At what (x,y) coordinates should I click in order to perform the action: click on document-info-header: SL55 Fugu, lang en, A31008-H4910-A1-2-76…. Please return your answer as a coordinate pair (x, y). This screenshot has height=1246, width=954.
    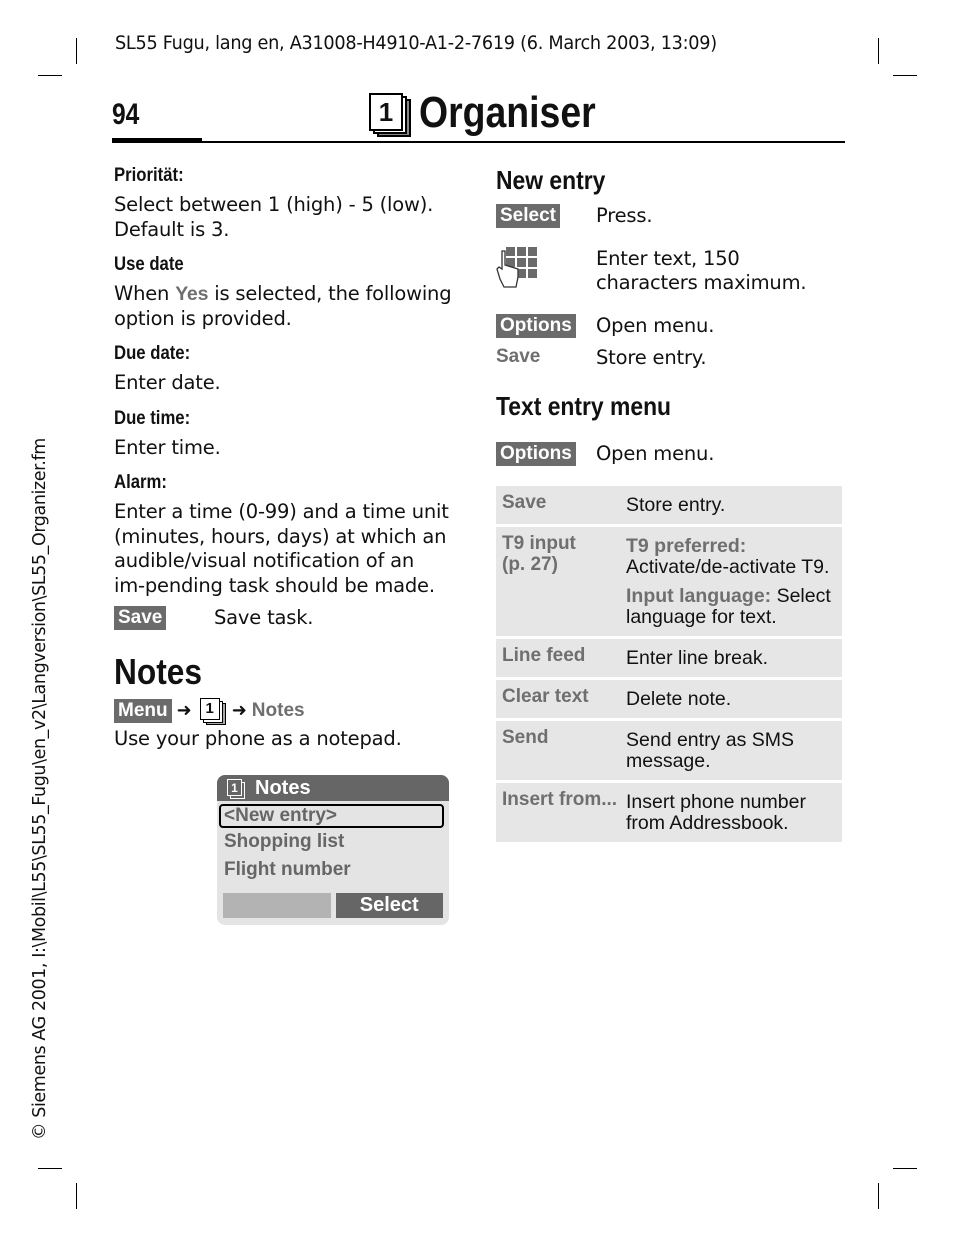
    Looking at the image, I should click on (416, 43).